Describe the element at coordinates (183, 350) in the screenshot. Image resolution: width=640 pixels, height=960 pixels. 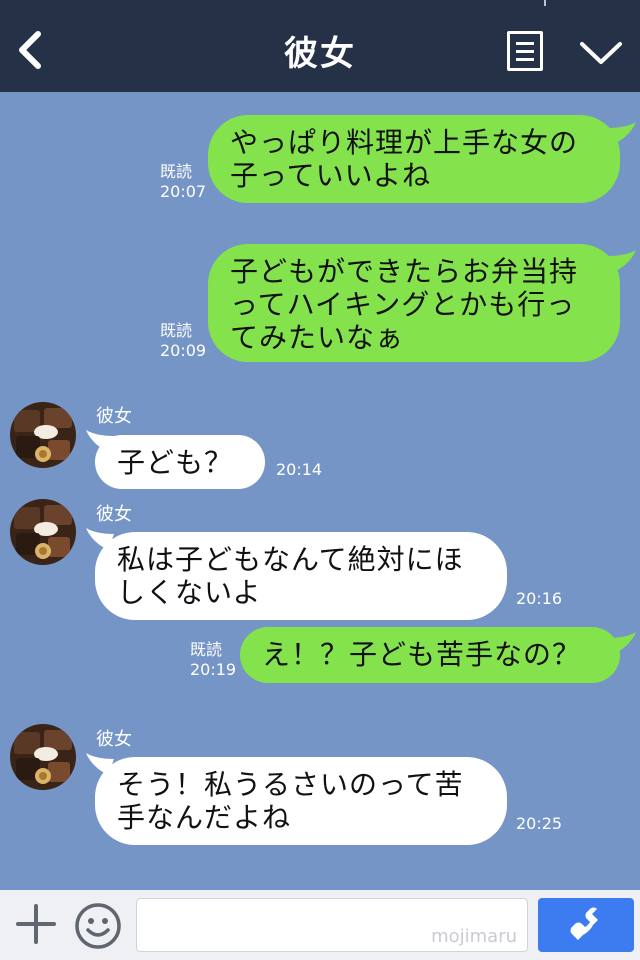
I see `message-time: 20:09` at that location.